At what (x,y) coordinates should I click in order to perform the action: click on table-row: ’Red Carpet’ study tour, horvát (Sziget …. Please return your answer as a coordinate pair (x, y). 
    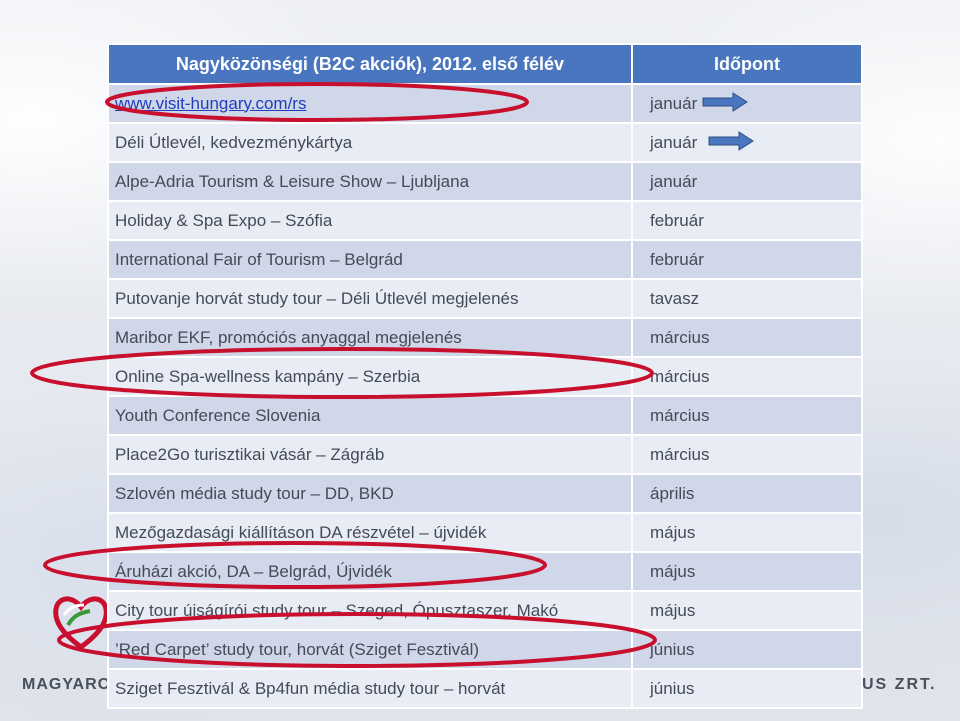
    Looking at the image, I should click on (485, 649).